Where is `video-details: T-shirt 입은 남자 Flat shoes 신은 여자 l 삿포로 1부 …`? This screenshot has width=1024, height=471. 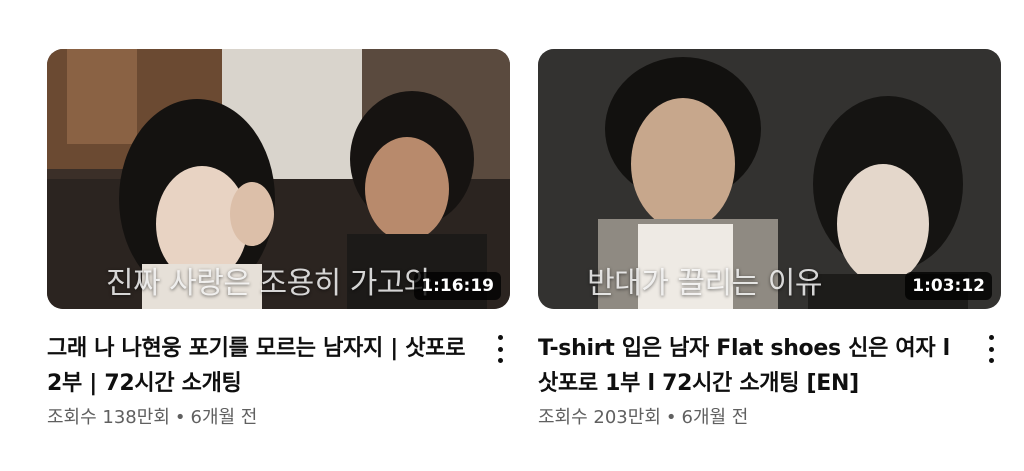
video-details: T-shirt 입은 남자 Flat shoes 신은 여자 l 삿포로 1부 … is located at coordinates (769, 381).